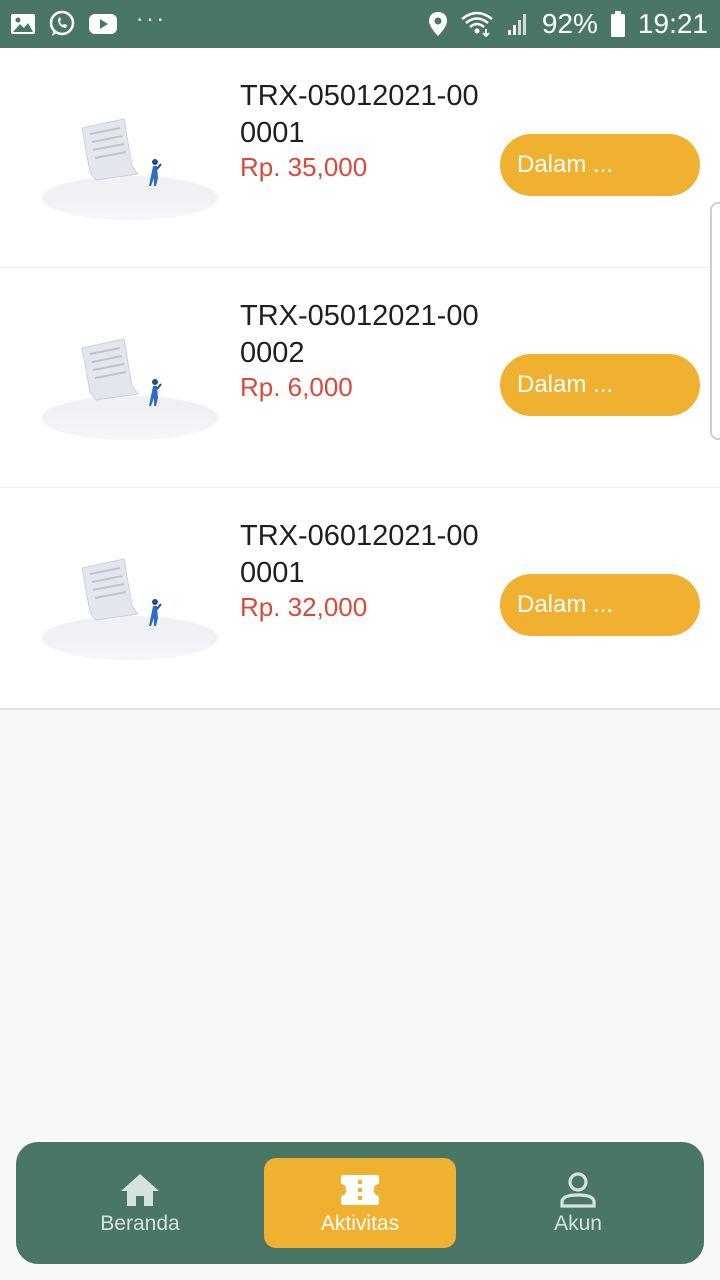 This screenshot has height=1280, width=720. Describe the element at coordinates (438, 24) in the screenshot. I see `location-icon` at that location.